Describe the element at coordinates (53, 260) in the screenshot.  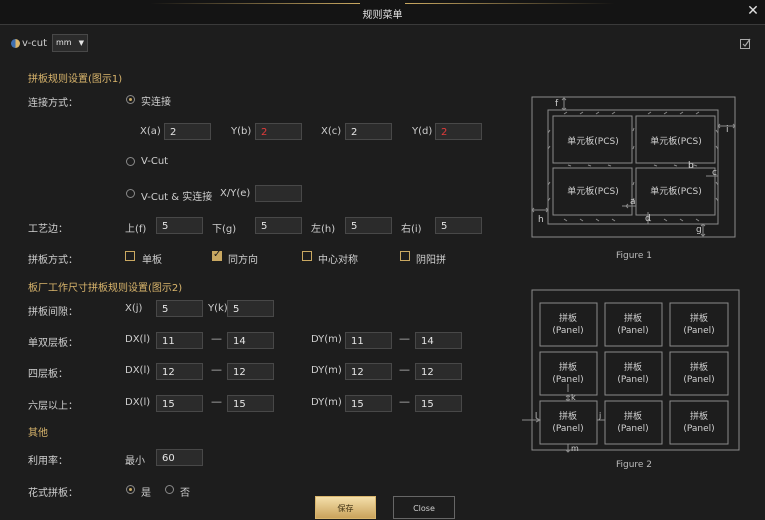
I see `panel-mode-label: 拼板方式：` at that location.